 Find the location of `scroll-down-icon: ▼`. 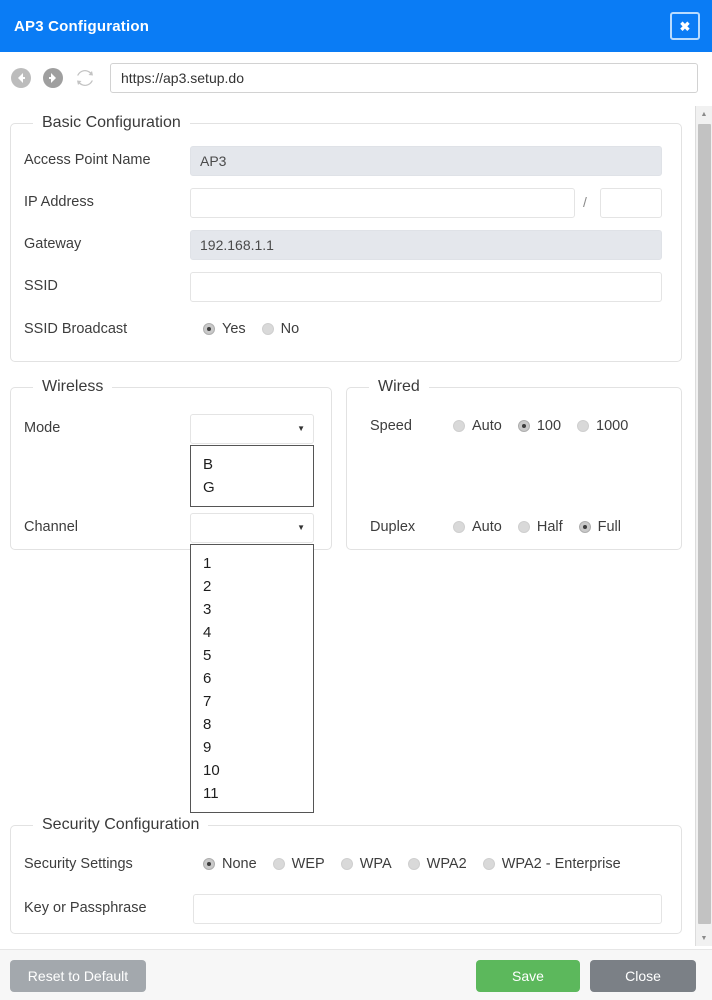

scroll-down-icon: ▼ is located at coordinates (704, 938).